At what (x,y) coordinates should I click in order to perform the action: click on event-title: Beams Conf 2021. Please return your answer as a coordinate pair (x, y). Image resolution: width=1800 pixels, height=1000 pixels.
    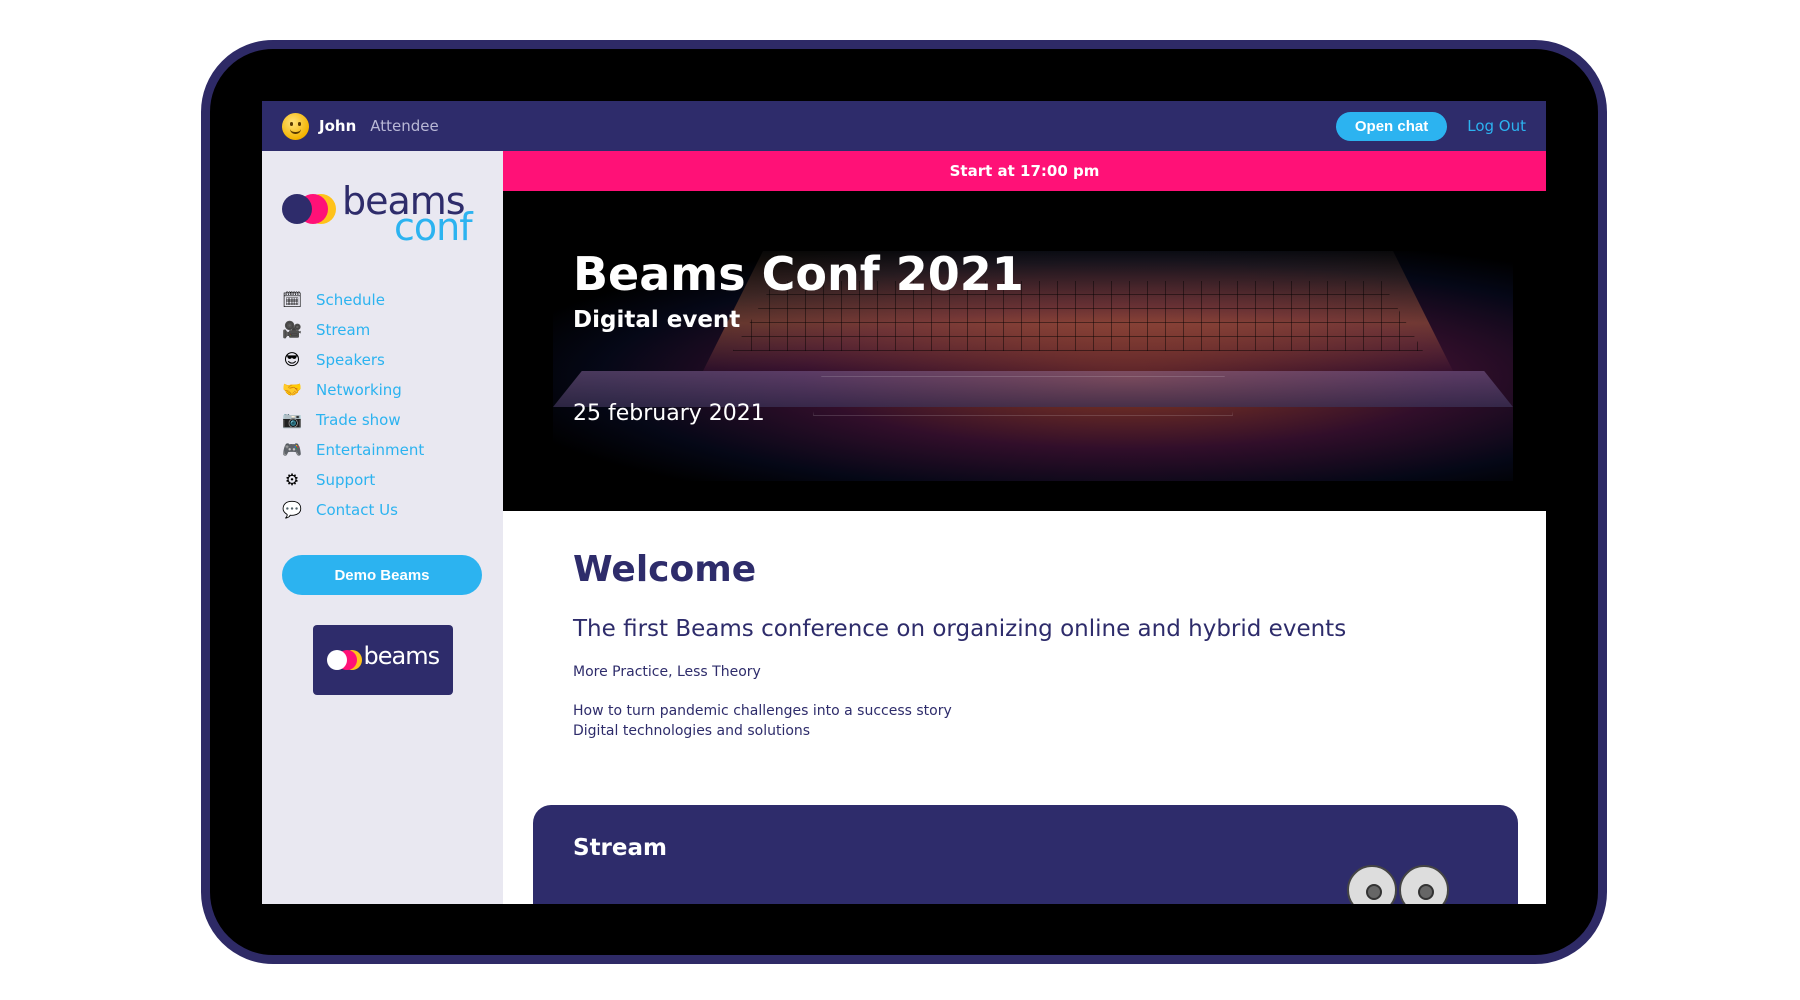
    Looking at the image, I should click on (798, 274).